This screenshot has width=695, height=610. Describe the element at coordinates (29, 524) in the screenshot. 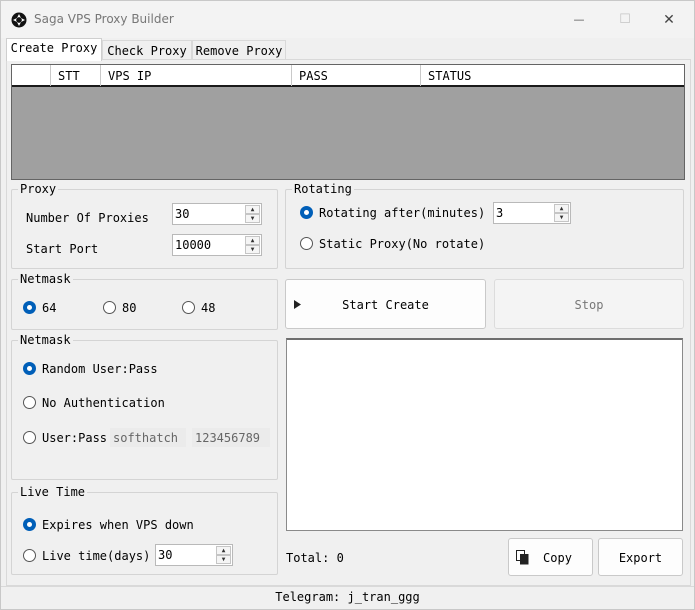

I see `expires-vps-down-radio` at that location.